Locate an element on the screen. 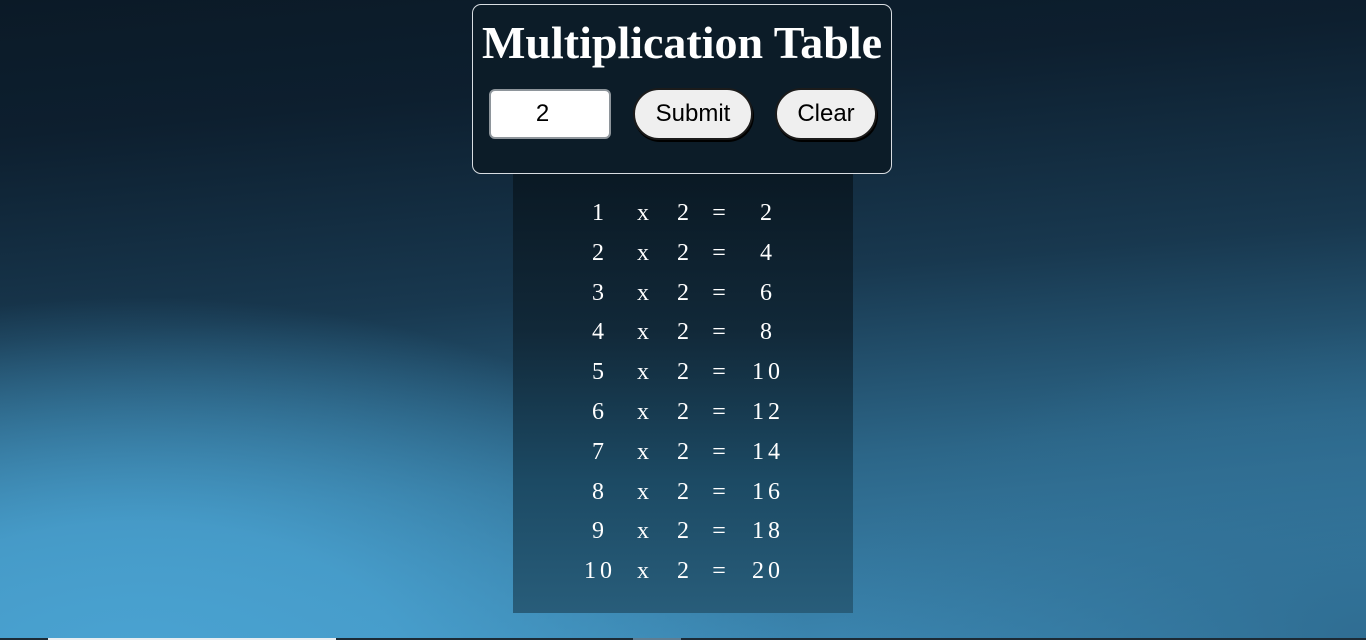 This screenshot has width=1366, height=640. row-result: 18 is located at coordinates (768, 531).